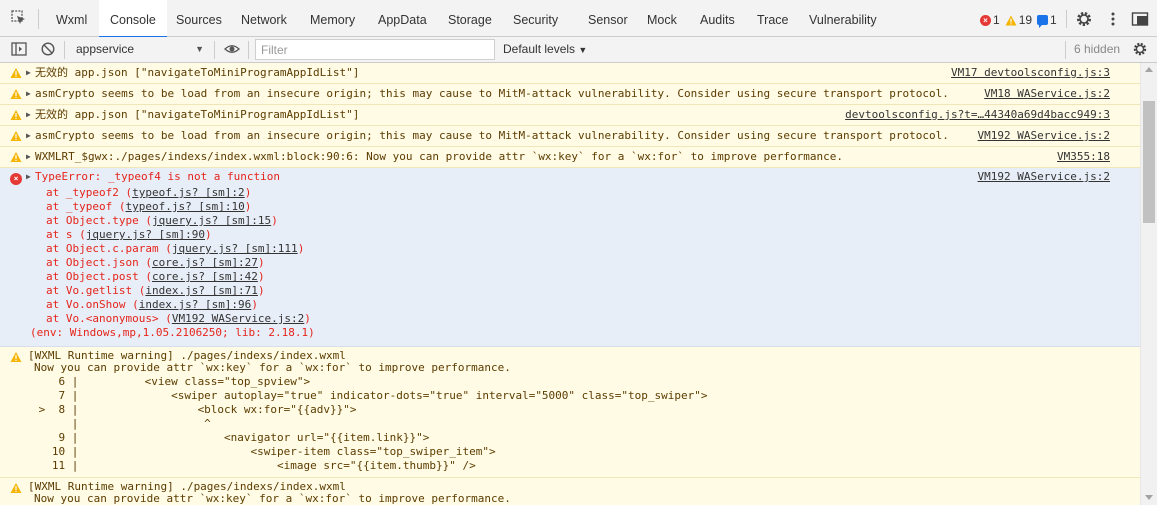  I want to click on tab-security: Security, so click(535, 18).